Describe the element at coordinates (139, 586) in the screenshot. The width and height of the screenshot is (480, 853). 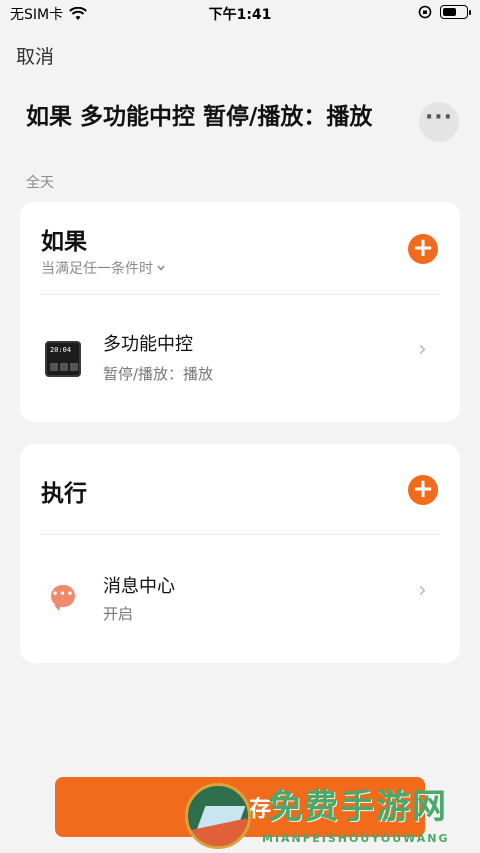
I see `action-name: 消息中心` at that location.